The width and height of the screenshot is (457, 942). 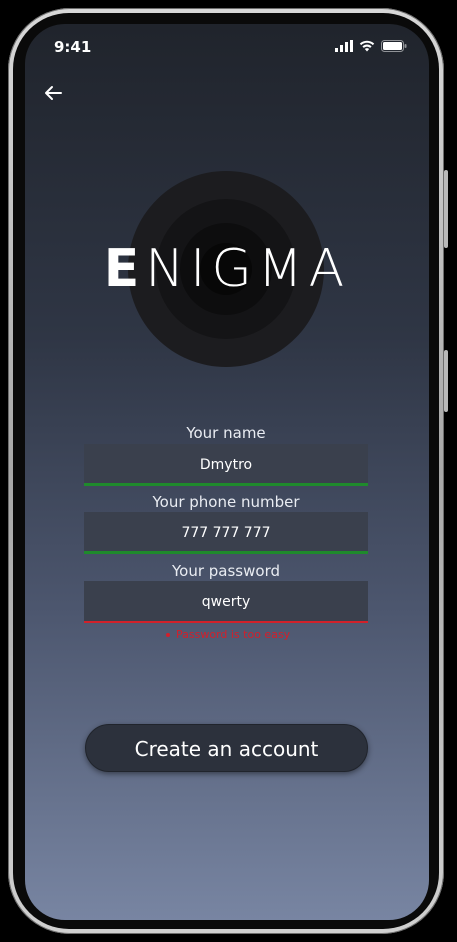 I want to click on password-label: Your password, so click(x=225, y=571).